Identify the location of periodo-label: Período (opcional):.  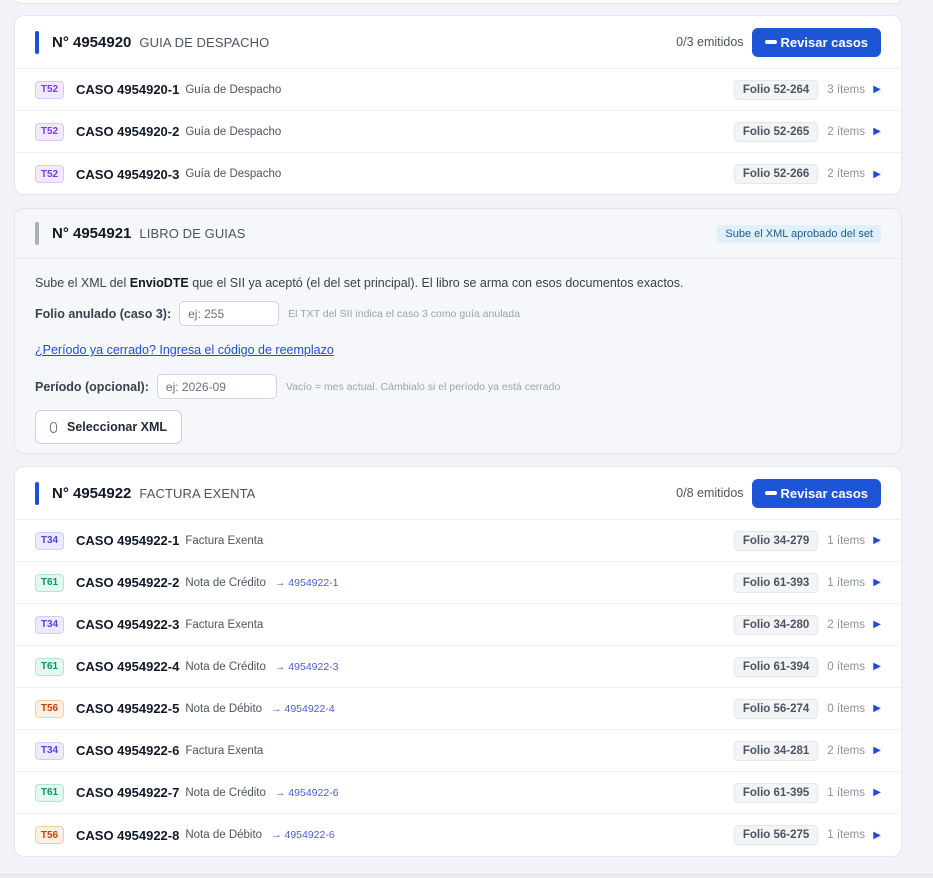
(92, 386).